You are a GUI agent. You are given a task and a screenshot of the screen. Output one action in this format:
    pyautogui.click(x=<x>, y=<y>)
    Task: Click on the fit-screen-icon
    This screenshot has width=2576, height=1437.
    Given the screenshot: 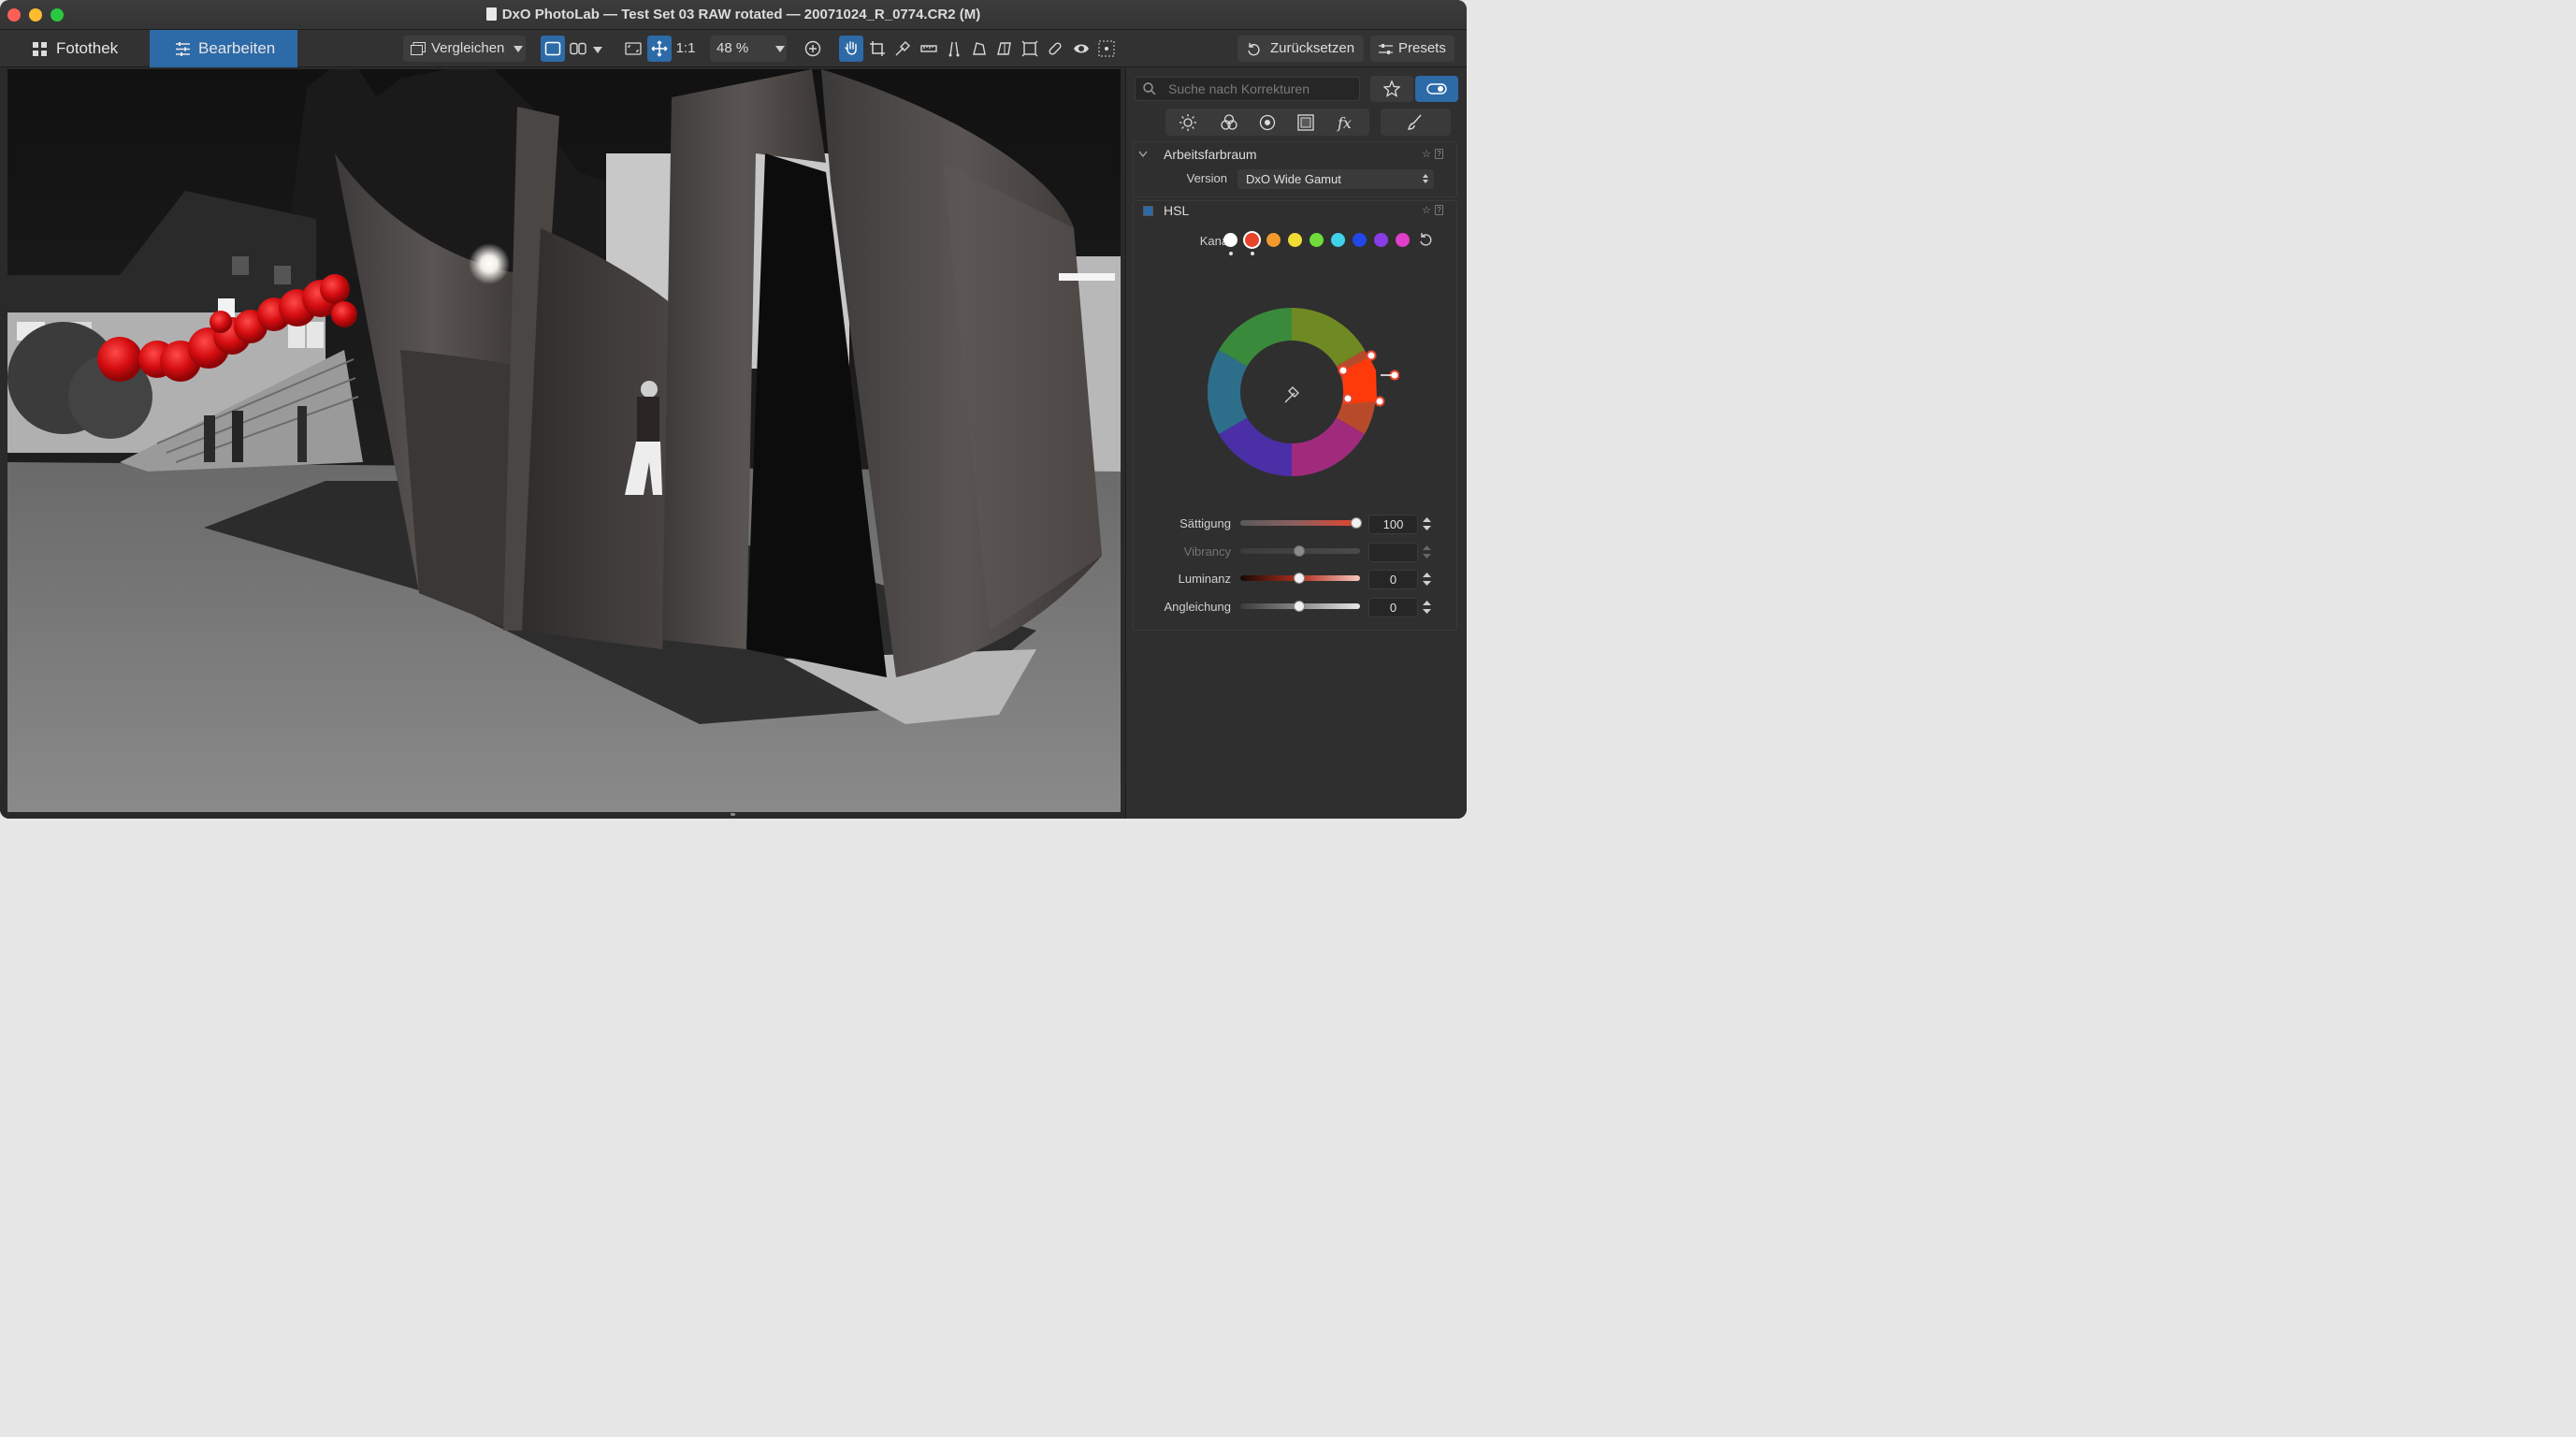 What is the action you would take?
    pyautogui.click(x=633, y=48)
    